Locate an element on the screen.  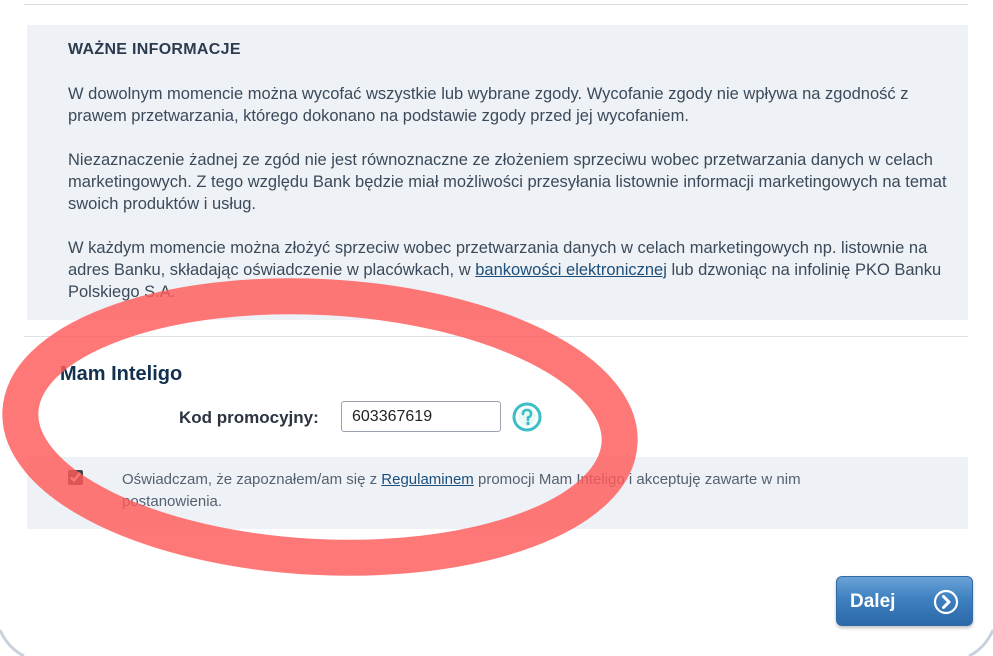
help-circle-icon is located at coordinates (527, 417).